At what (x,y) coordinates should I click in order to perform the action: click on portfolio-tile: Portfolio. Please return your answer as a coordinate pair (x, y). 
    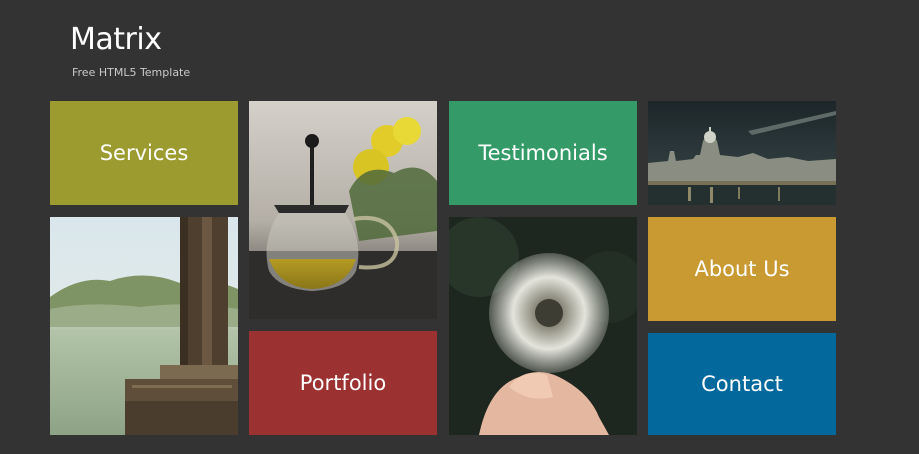
    Looking at the image, I should click on (343, 383).